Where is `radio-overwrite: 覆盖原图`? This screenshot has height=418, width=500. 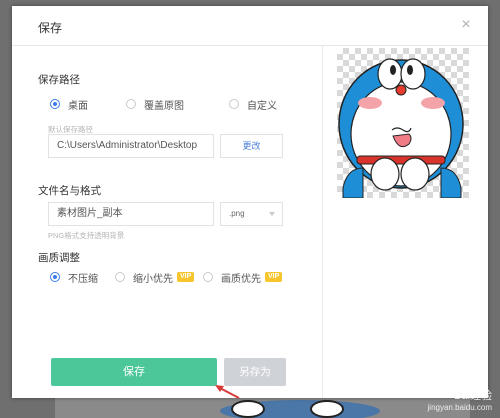
radio-overwrite: 覆盖原图 is located at coordinates (155, 104).